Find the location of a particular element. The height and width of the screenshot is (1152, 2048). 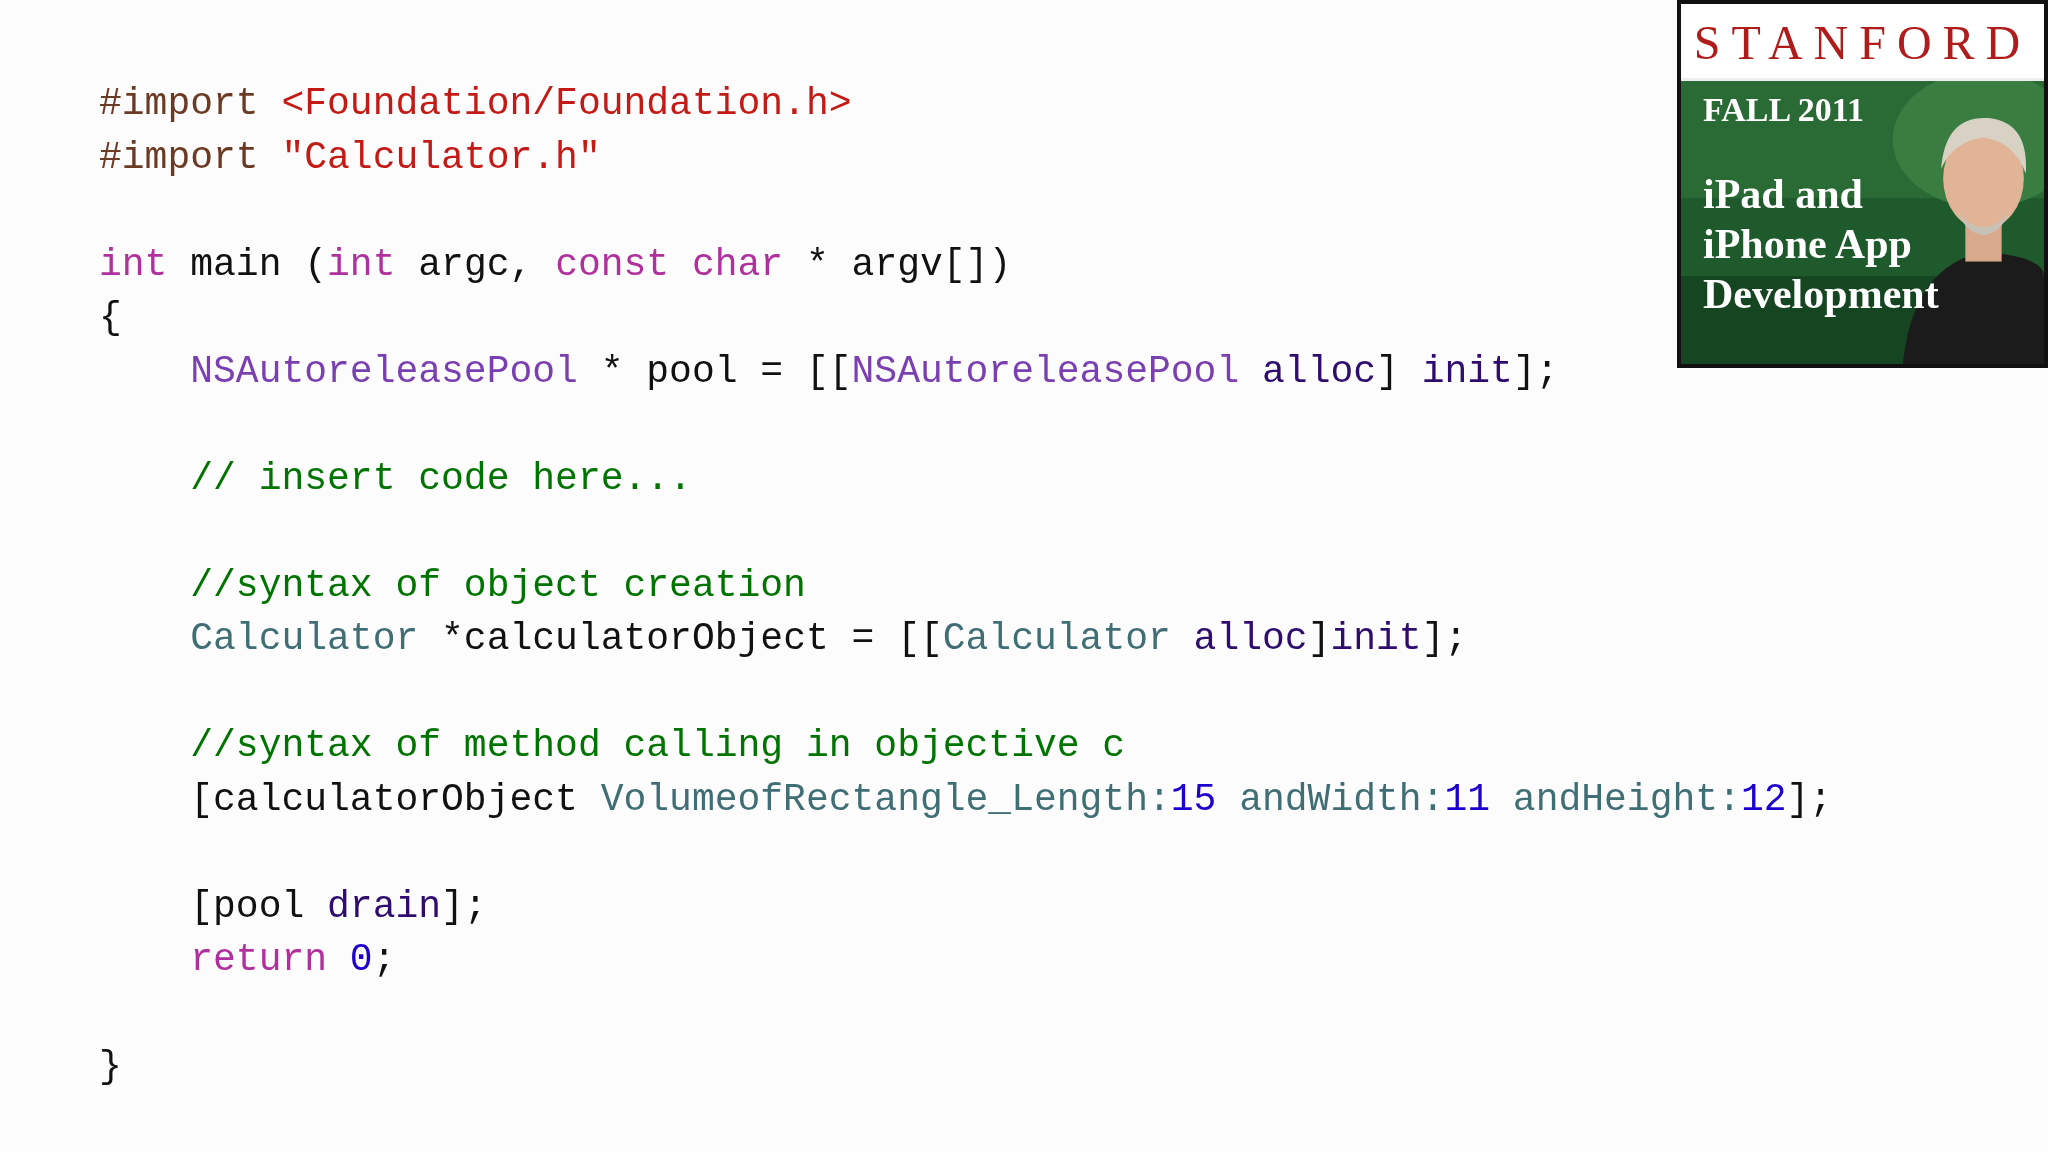

code-line: NSAutoreleasePool * pool = [[NSAutoreleasePool alloc] init]; is located at coordinates (874, 371).